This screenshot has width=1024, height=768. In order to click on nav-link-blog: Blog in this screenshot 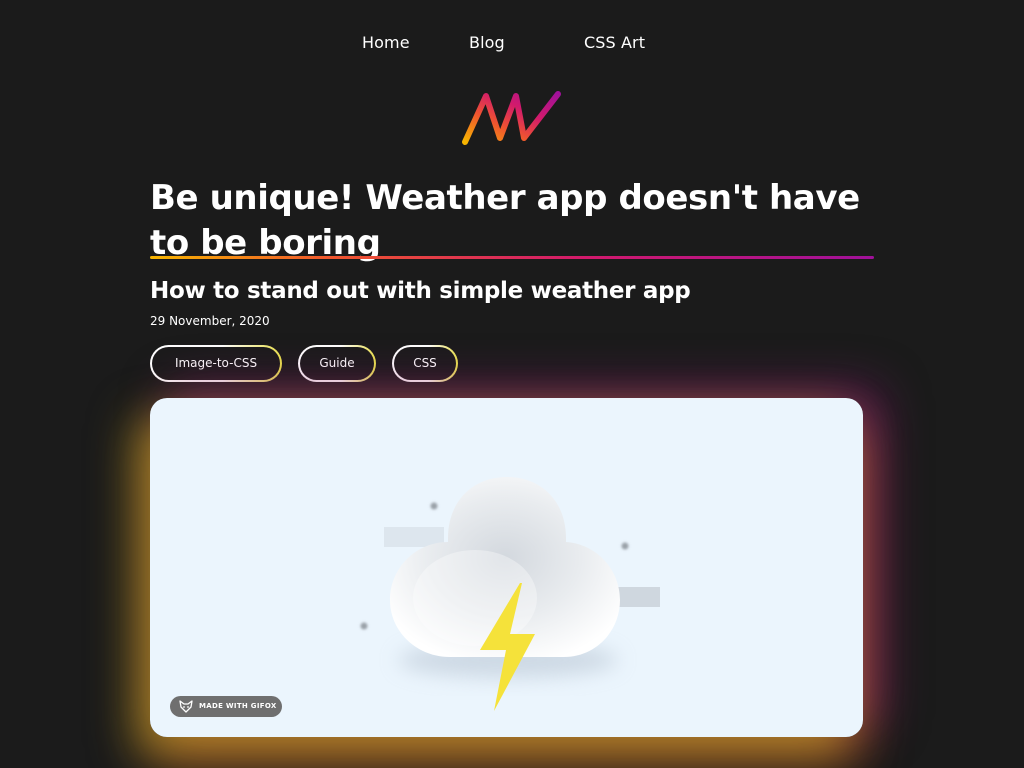, I will do `click(487, 42)`.